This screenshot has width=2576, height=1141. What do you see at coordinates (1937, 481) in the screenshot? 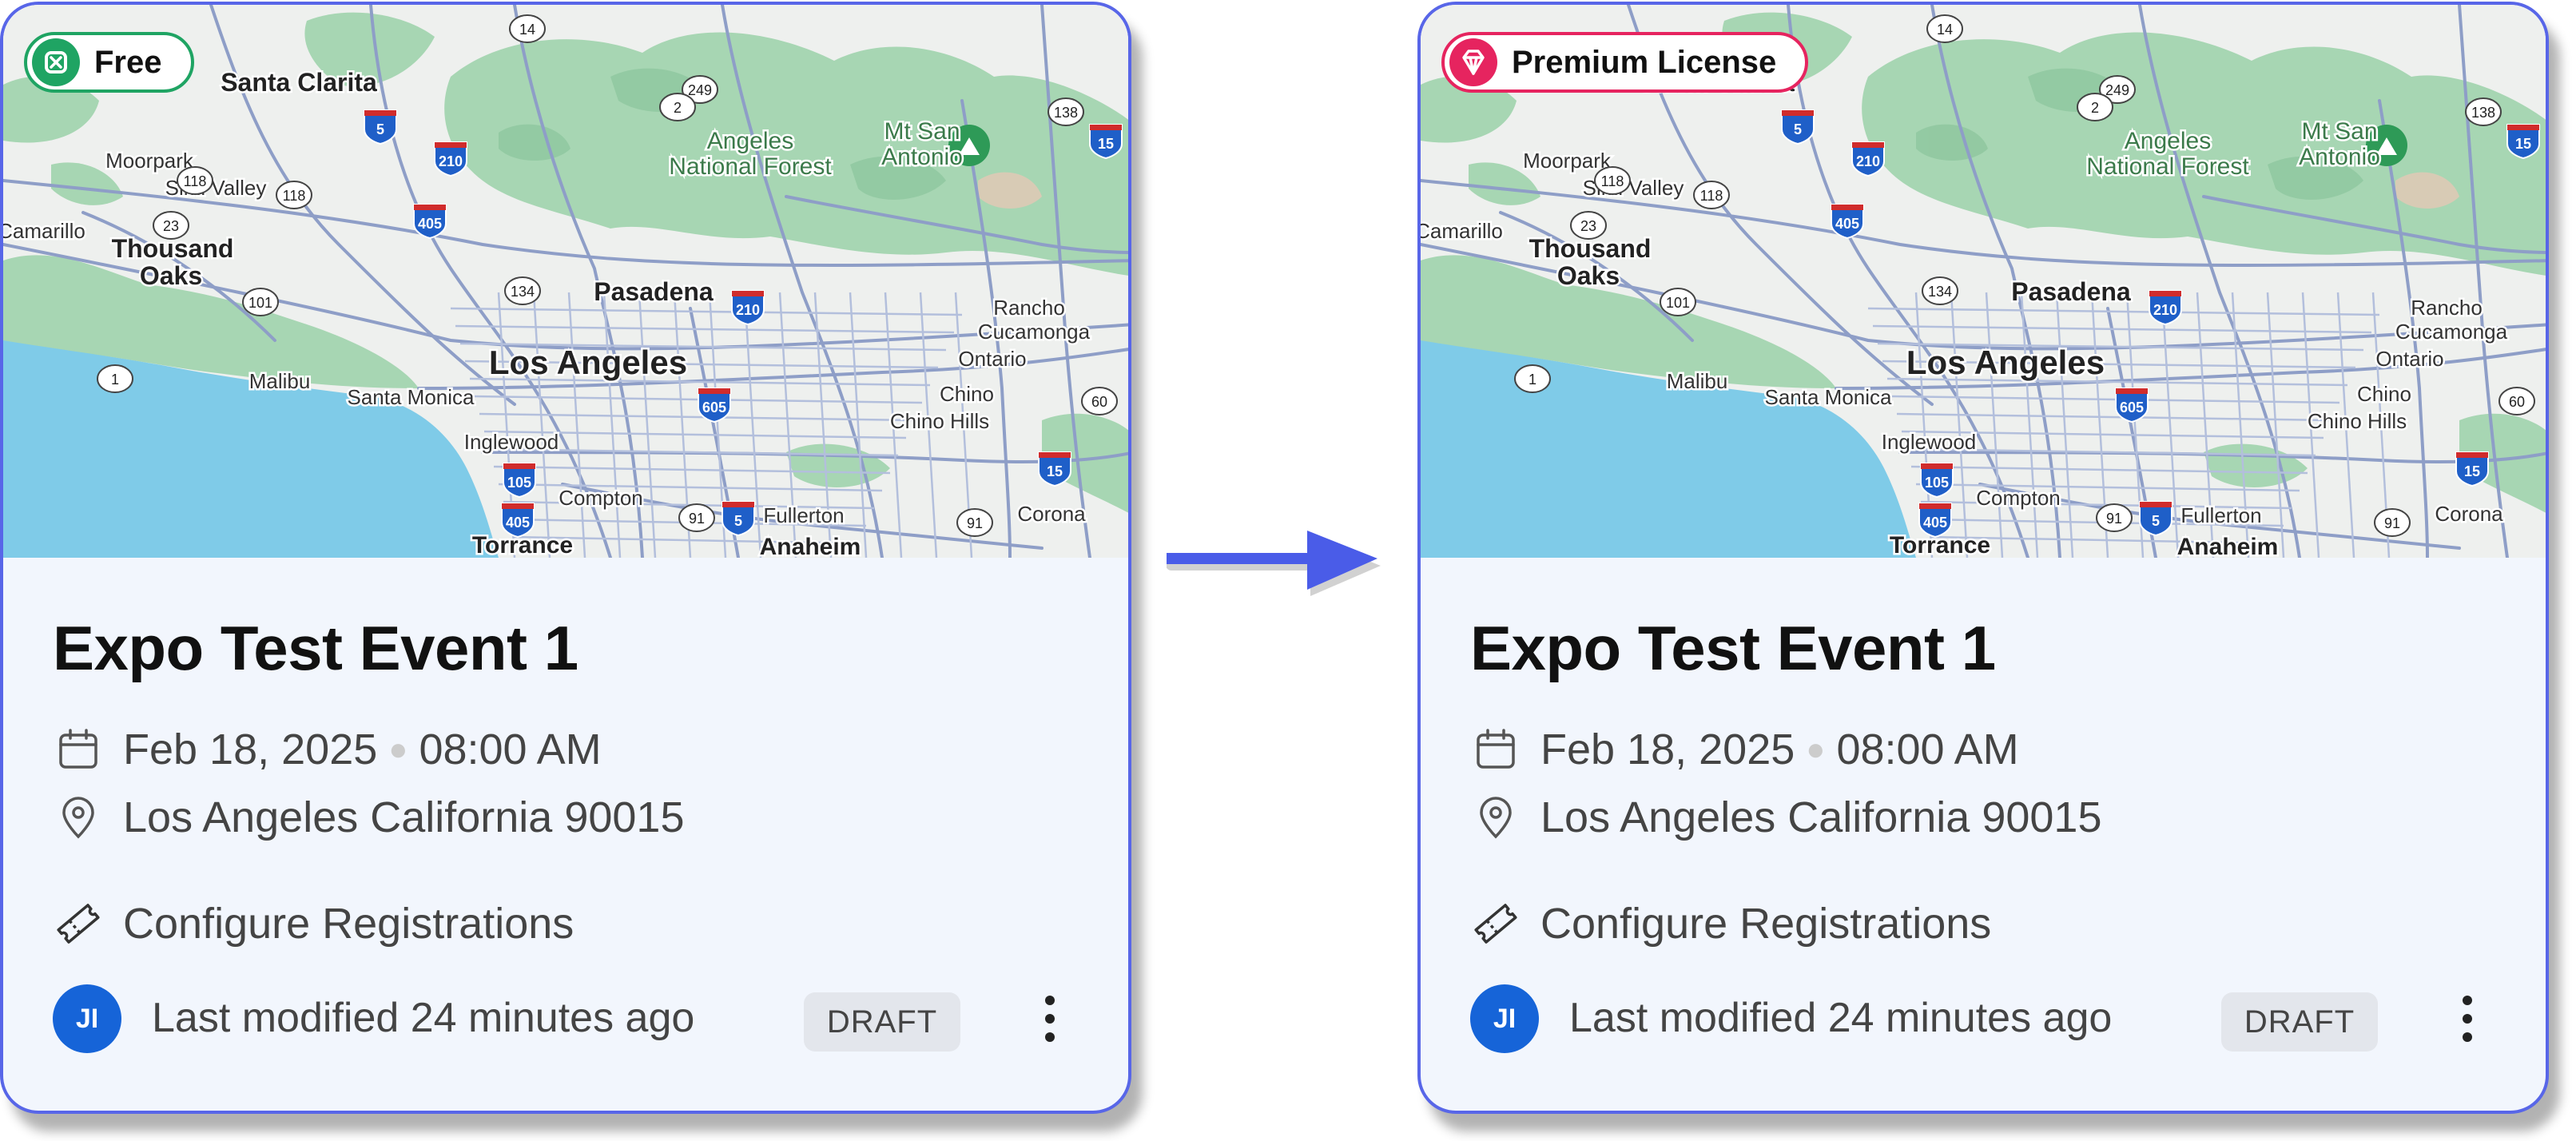
I see `route-shield: 105` at bounding box center [1937, 481].